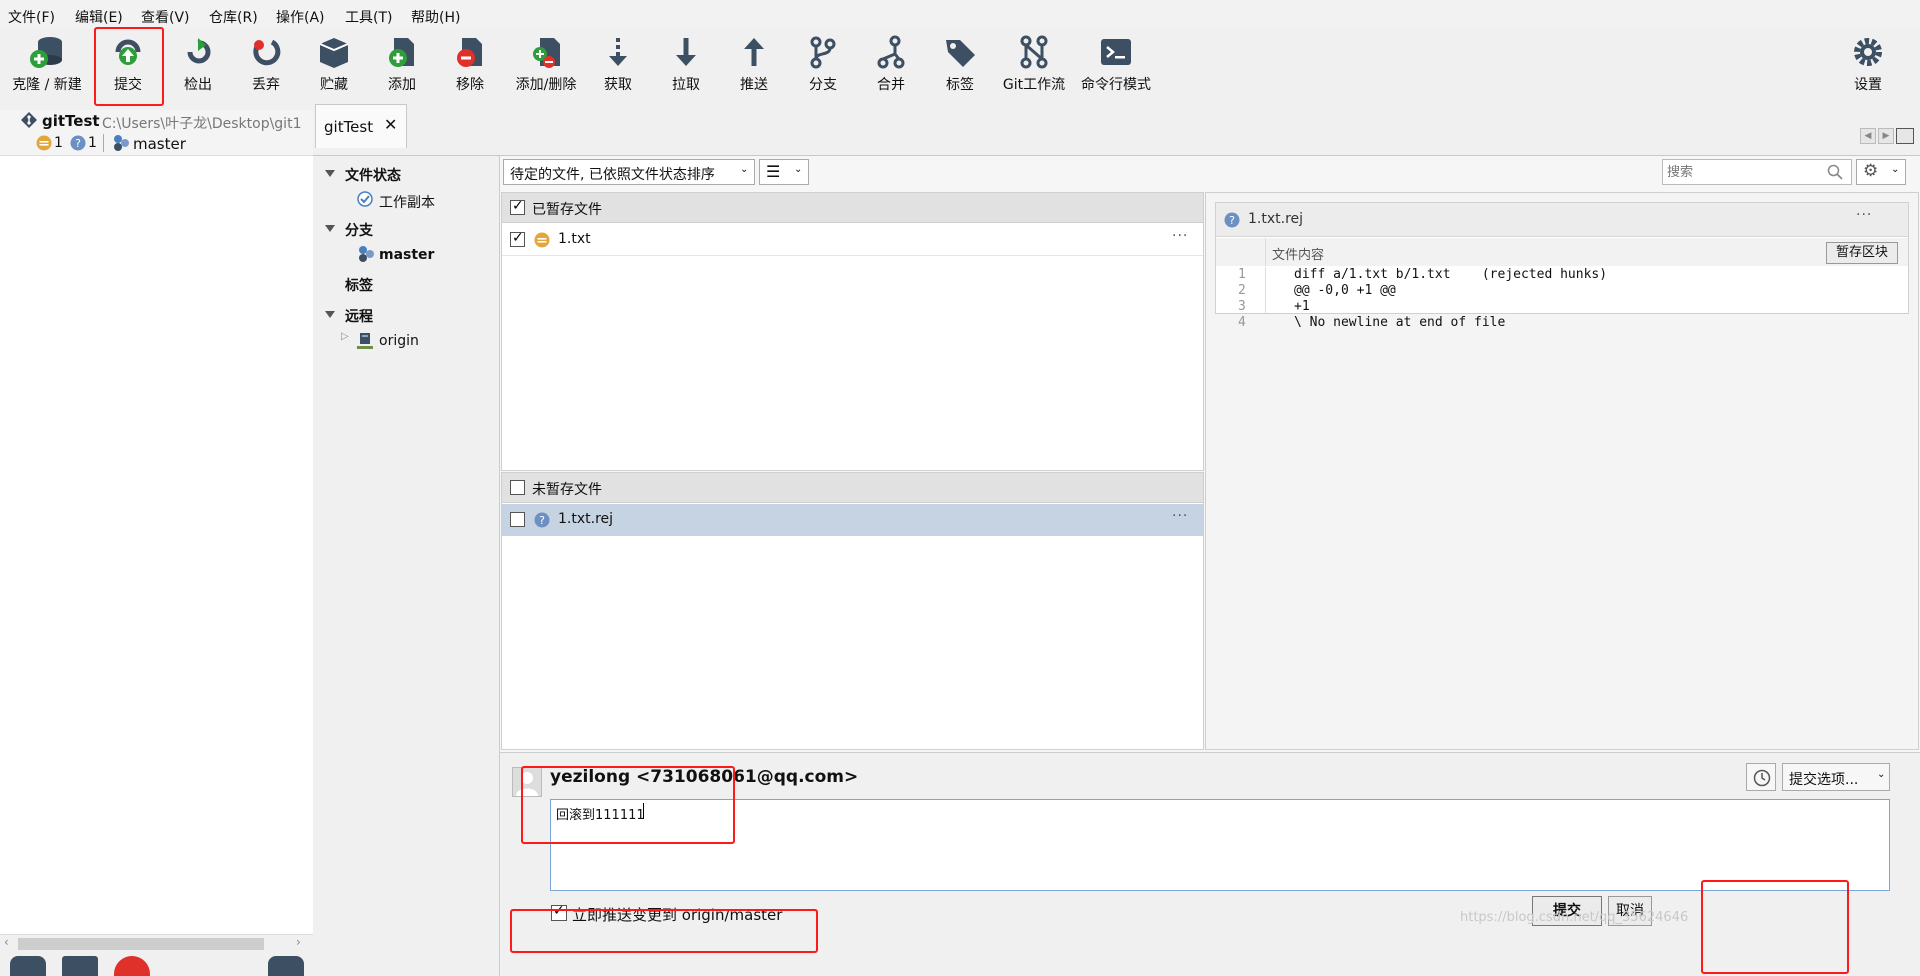 This screenshot has height=976, width=1920. Describe the element at coordinates (198, 69) in the screenshot. I see `checkout-button: 检出` at that location.